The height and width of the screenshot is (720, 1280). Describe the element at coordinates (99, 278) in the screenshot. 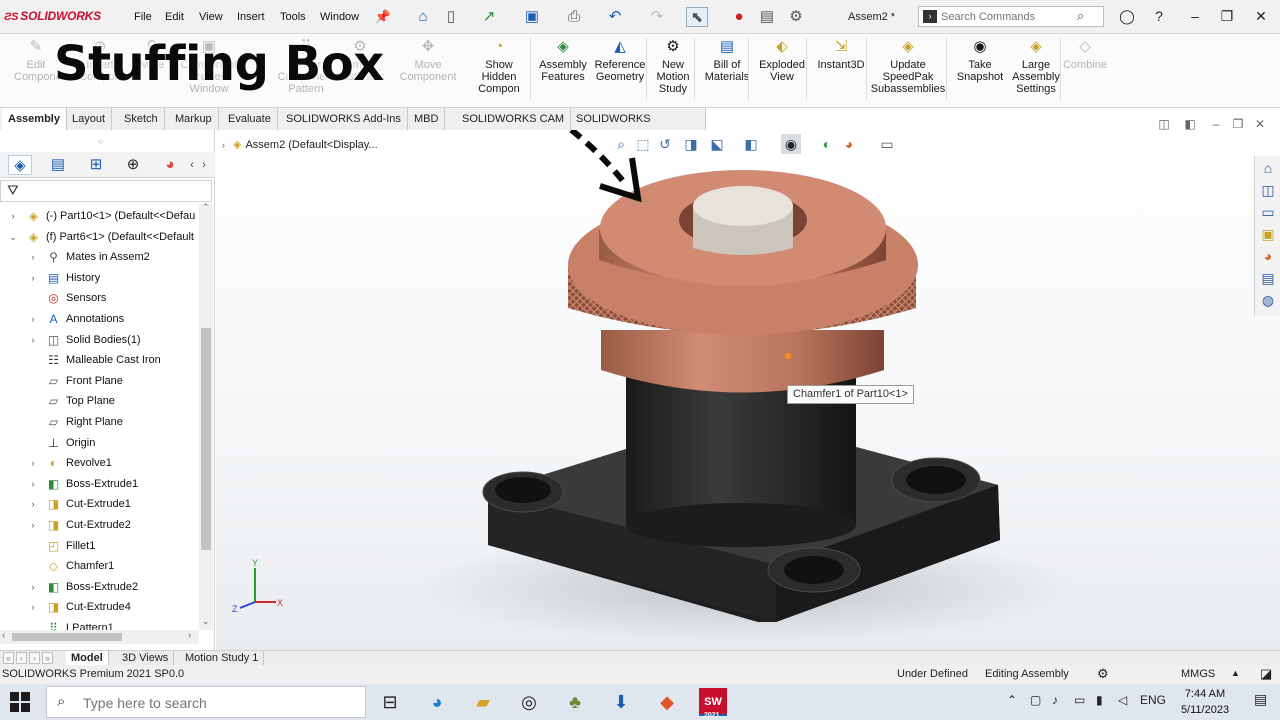

I see `tree-item: › ▤ History` at that location.